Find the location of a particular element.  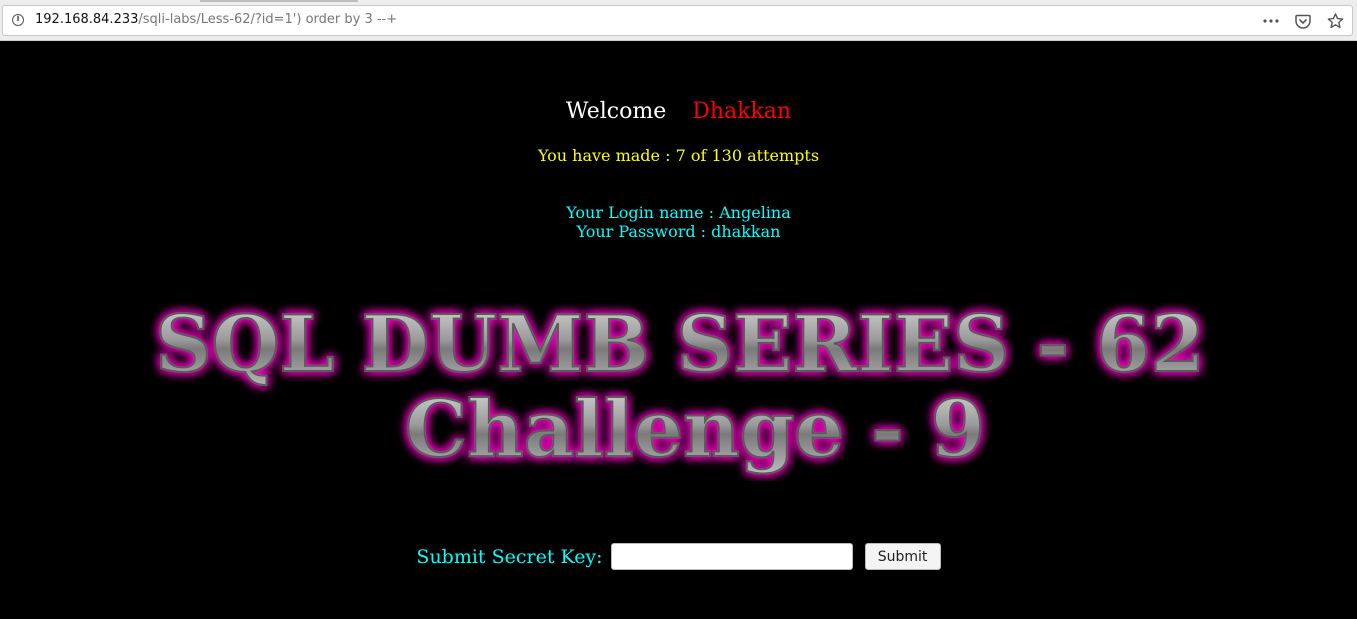

pocket-icon is located at coordinates (1303, 21).